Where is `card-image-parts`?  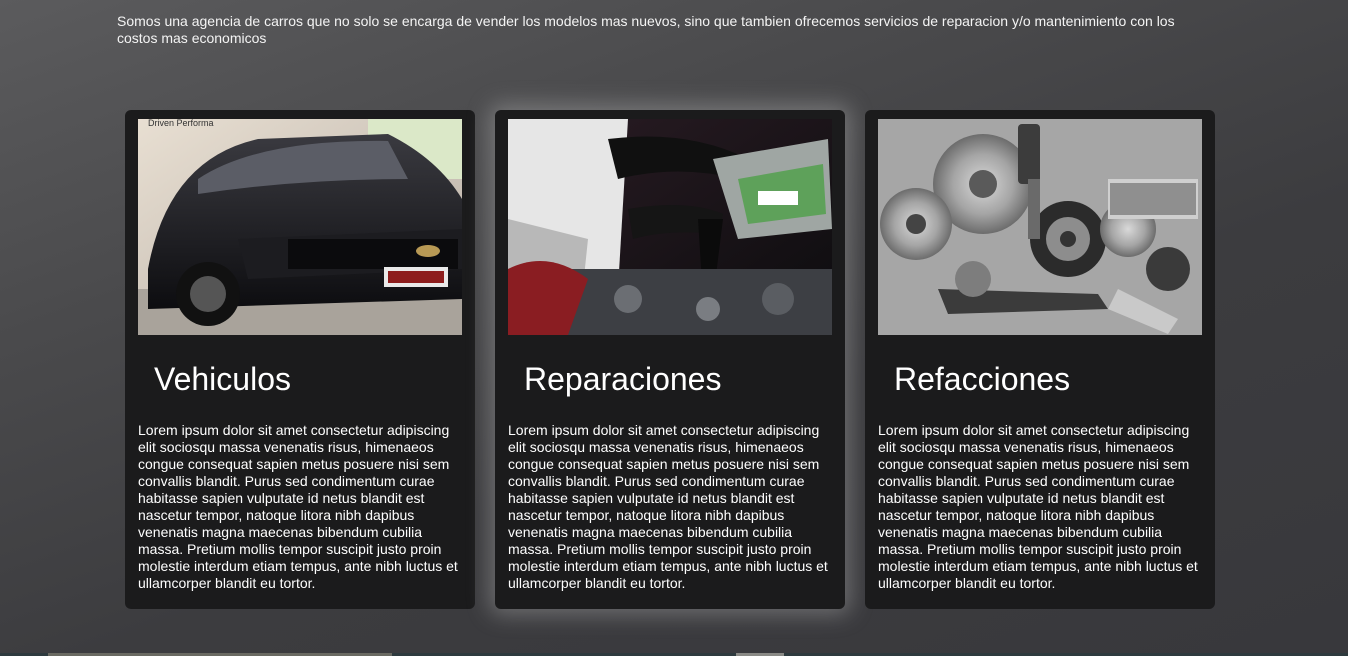 card-image-parts is located at coordinates (1040, 227).